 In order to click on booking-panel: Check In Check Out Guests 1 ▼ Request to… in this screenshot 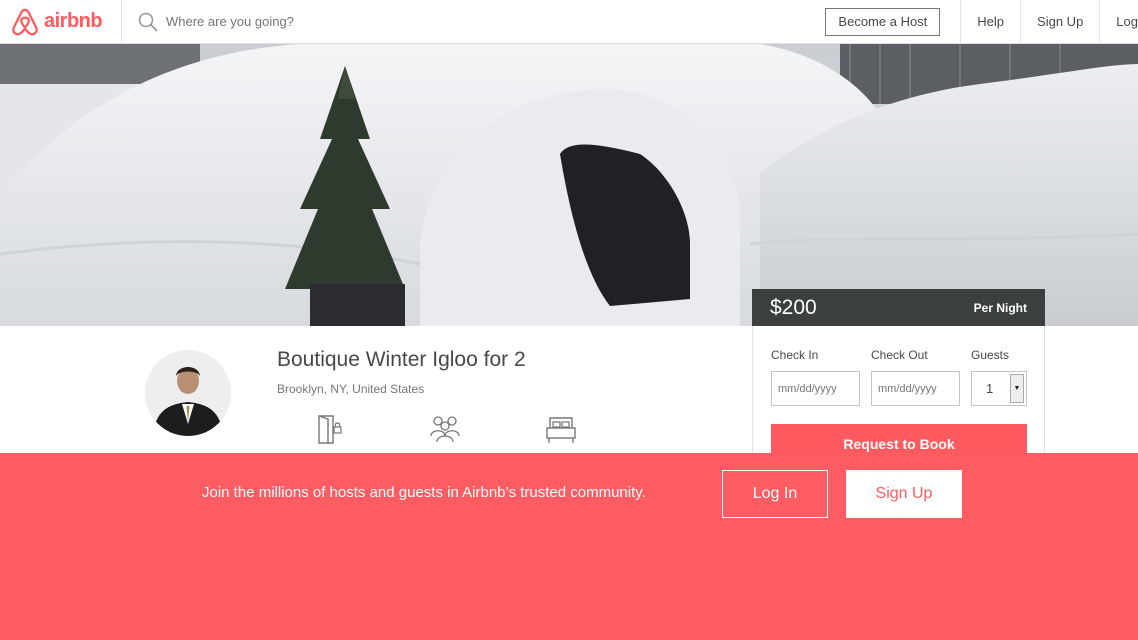, I will do `click(898, 395)`.